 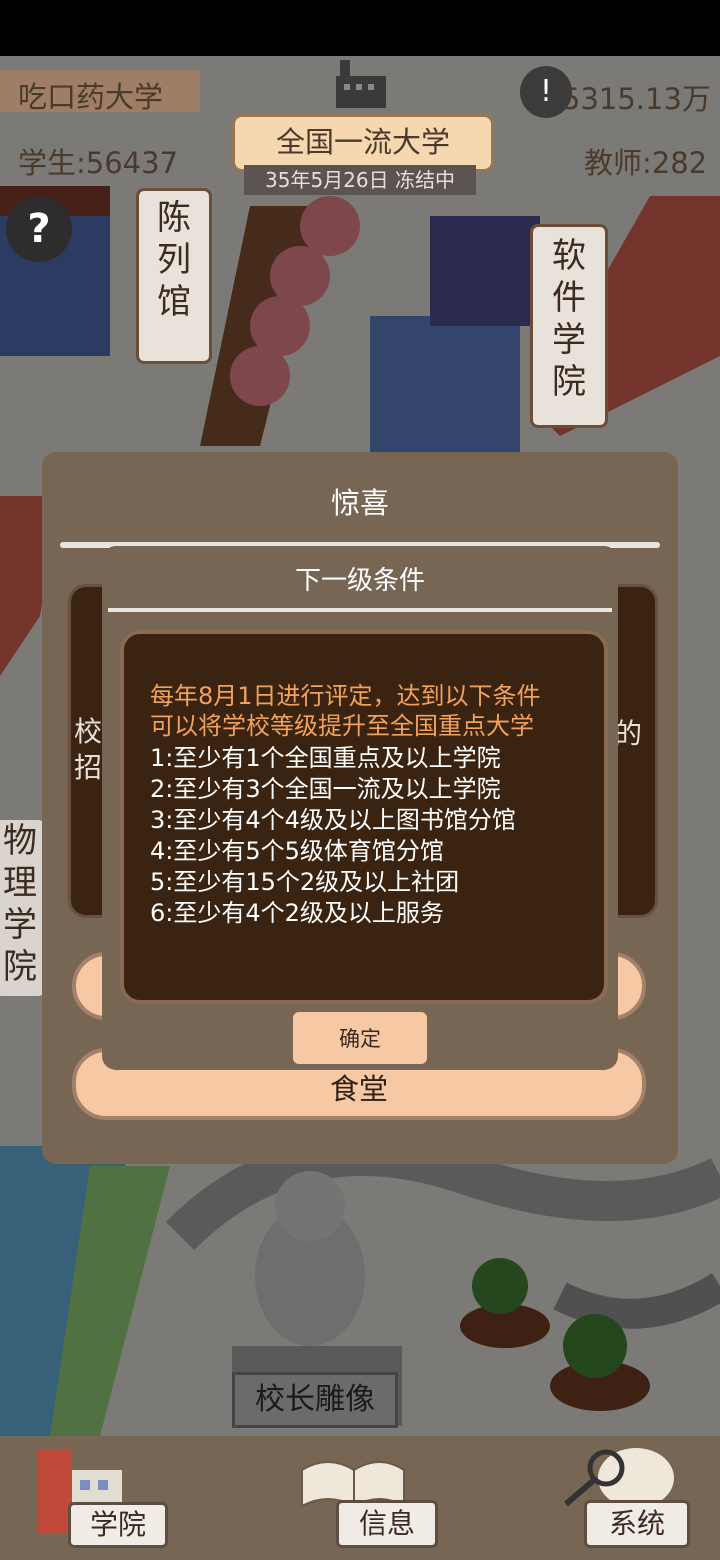 I want to click on sign-exhibition-hall-label: 陈列馆, so click(x=174, y=260).